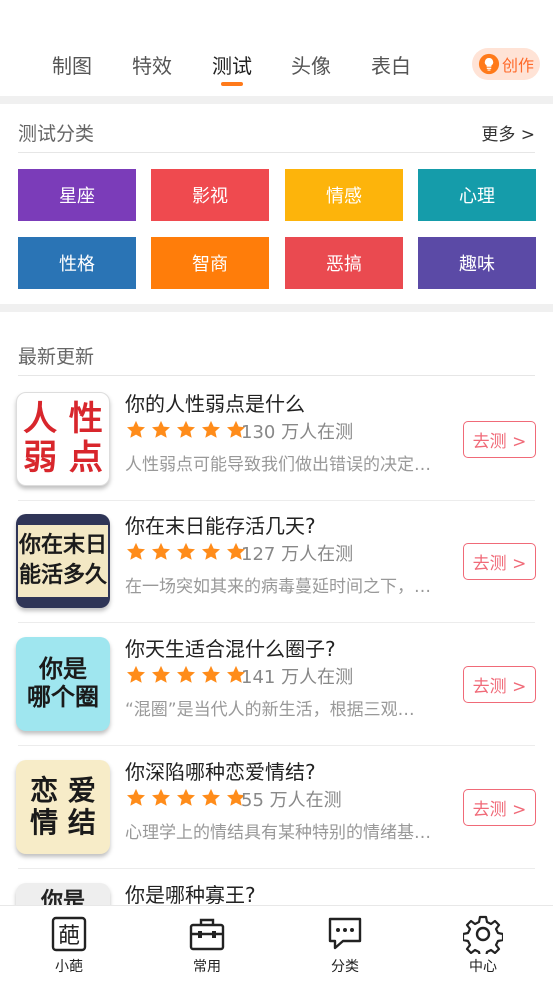 This screenshot has height=983, width=553. Describe the element at coordinates (517, 65) in the screenshot. I see `create-button-label: 创作` at that location.